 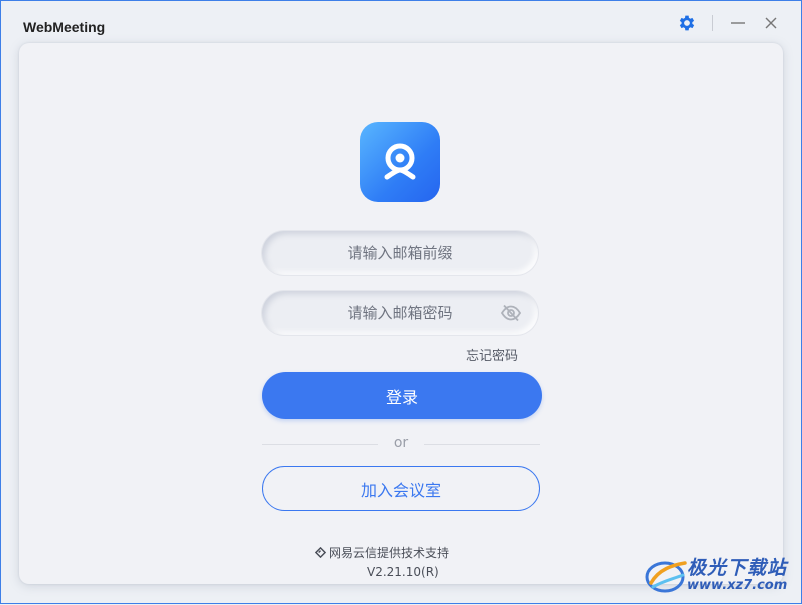 What do you see at coordinates (492, 354) in the screenshot?
I see `forgot-password-link: 忘记密码` at bounding box center [492, 354].